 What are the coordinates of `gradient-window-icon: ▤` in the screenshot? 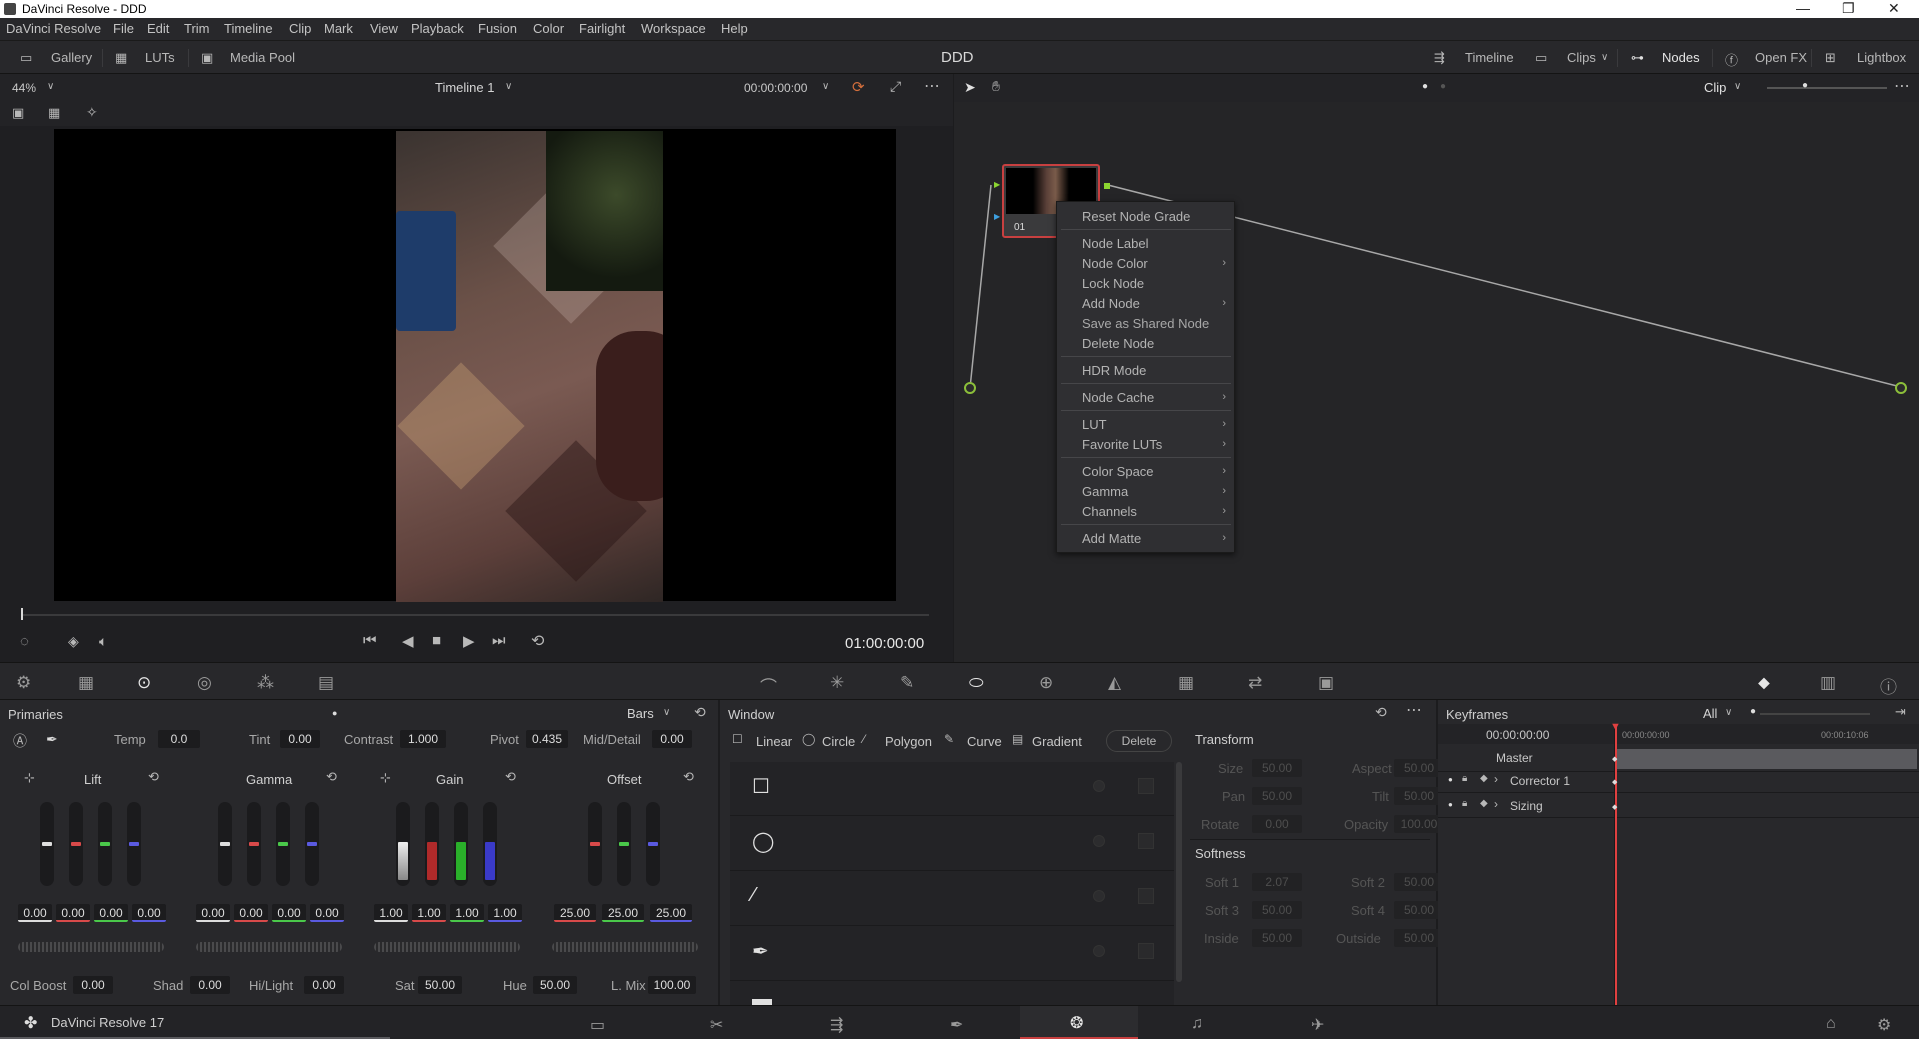 It's located at (1017, 739).